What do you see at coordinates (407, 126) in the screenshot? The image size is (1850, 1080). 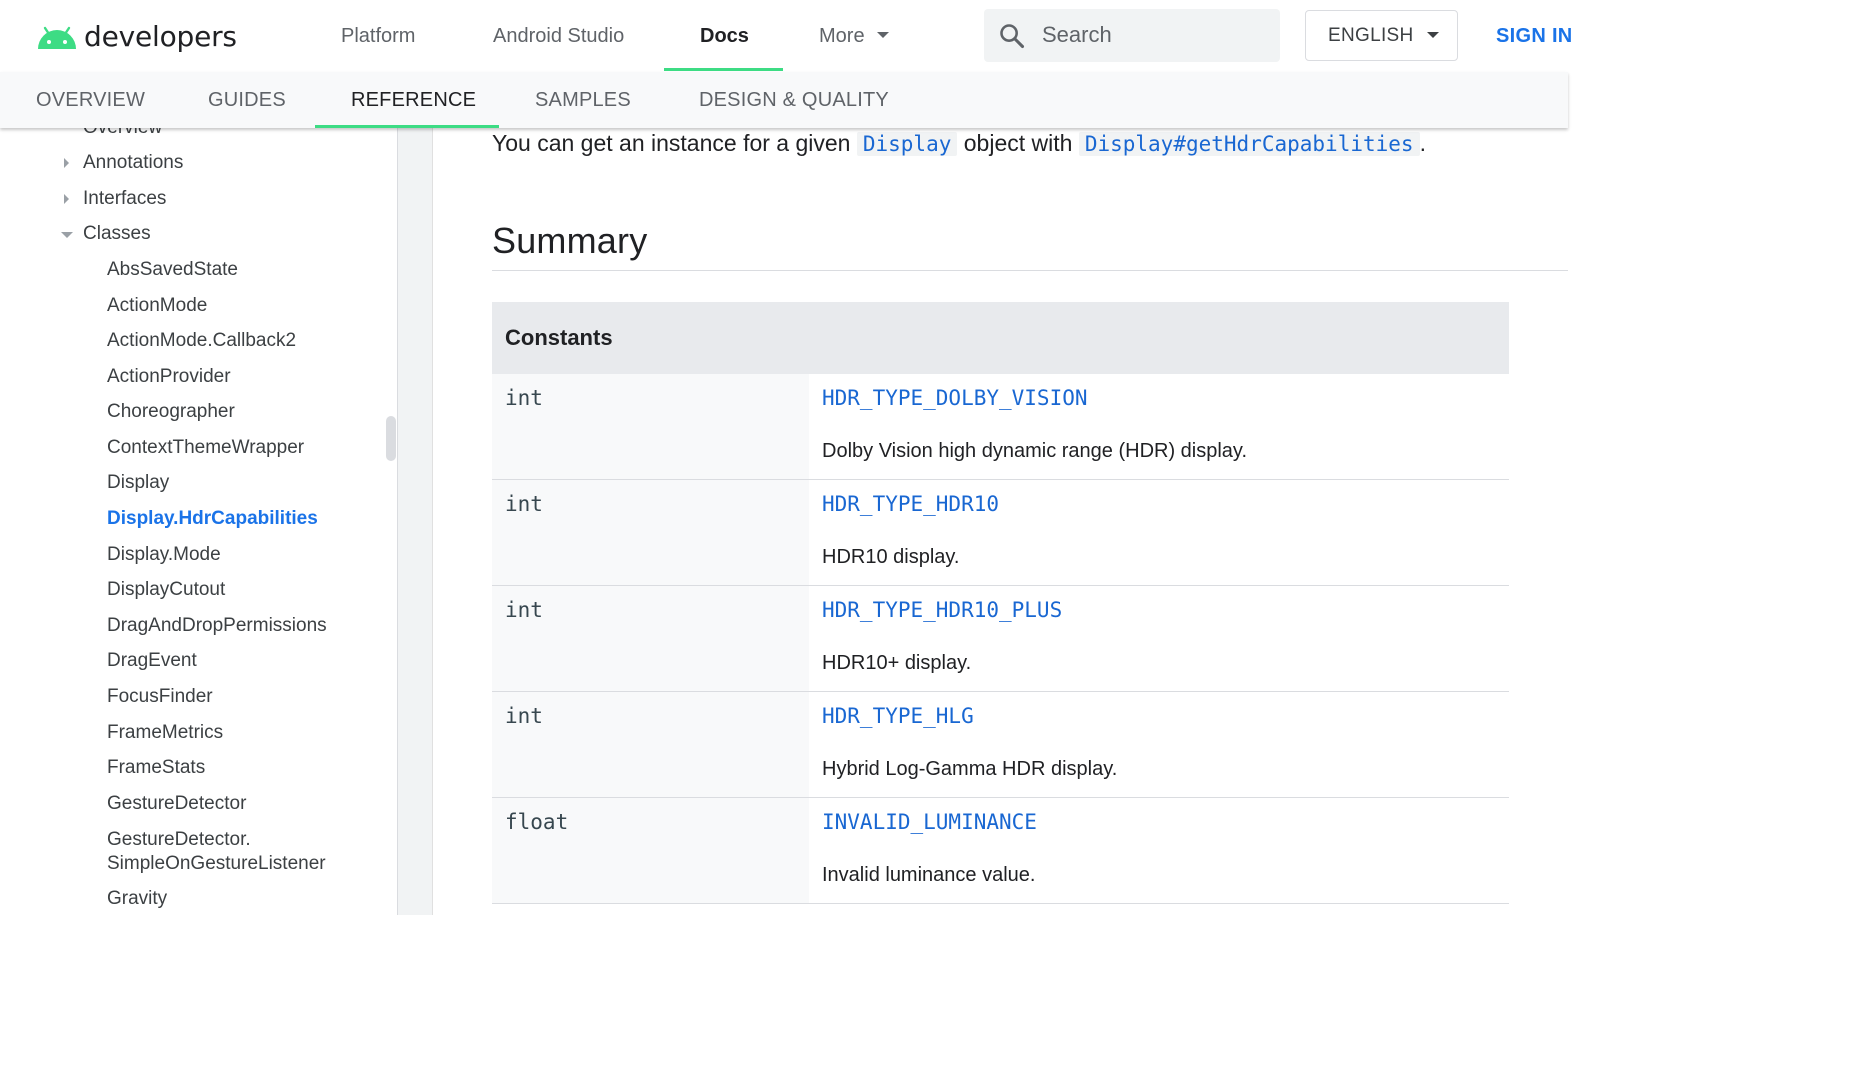 I see `tab-active-indicator` at bounding box center [407, 126].